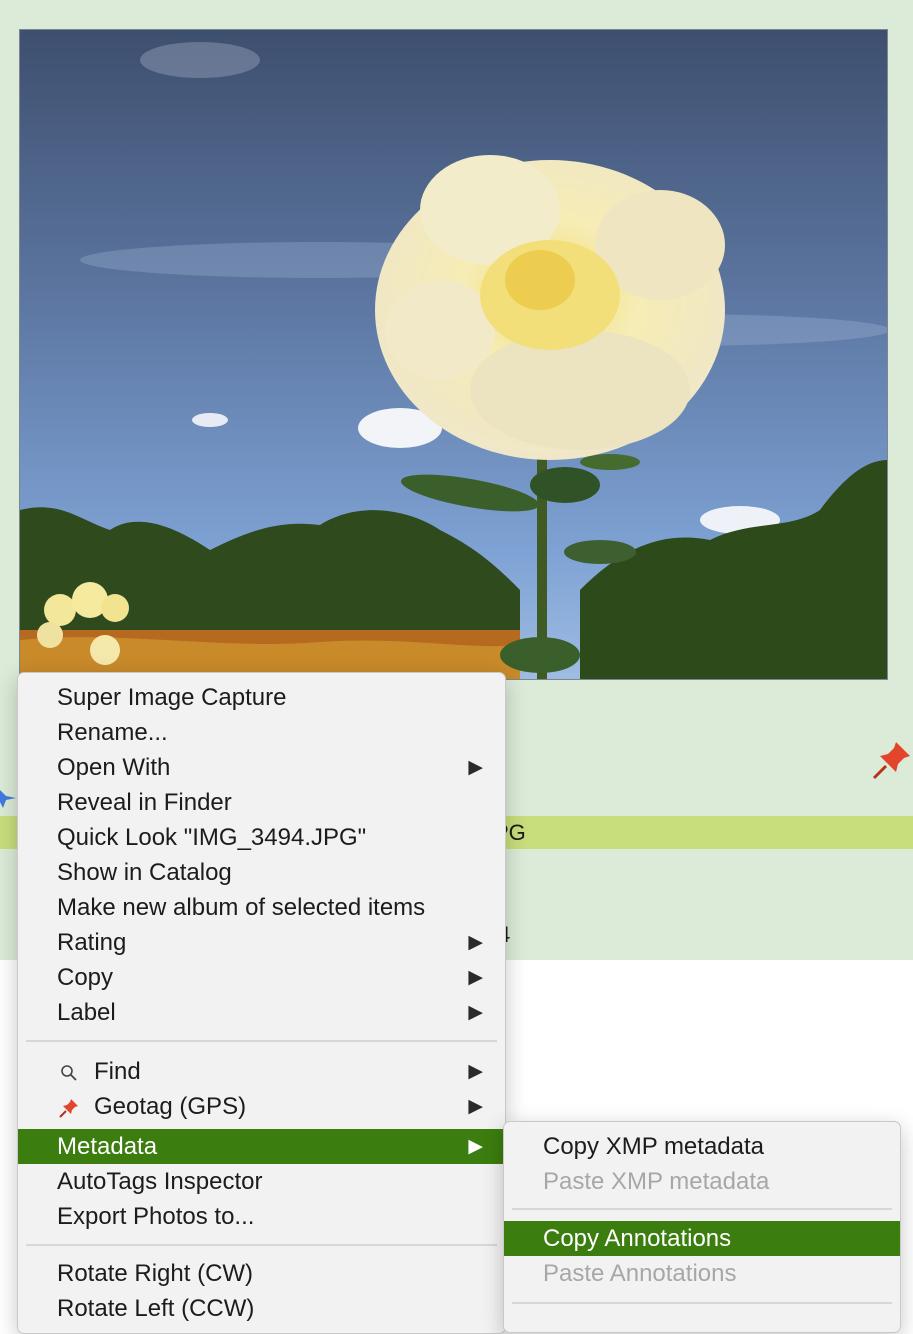  What do you see at coordinates (212, 837) in the screenshot?
I see `menu-item-label: Quick Look "IMG_3494.JPG"` at bounding box center [212, 837].